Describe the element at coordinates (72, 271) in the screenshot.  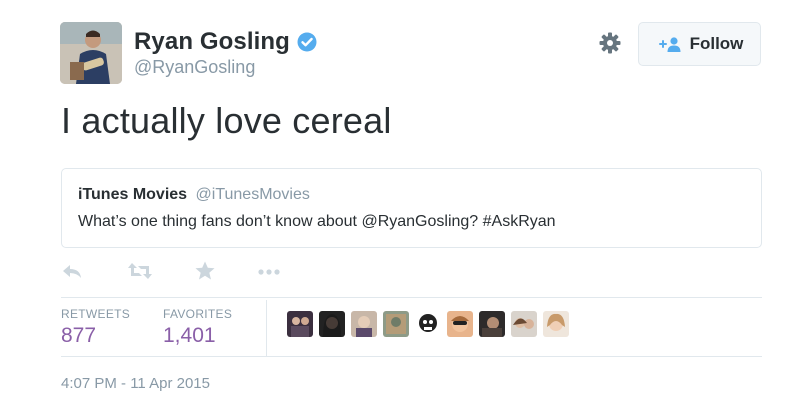
I see `reply-icon` at that location.